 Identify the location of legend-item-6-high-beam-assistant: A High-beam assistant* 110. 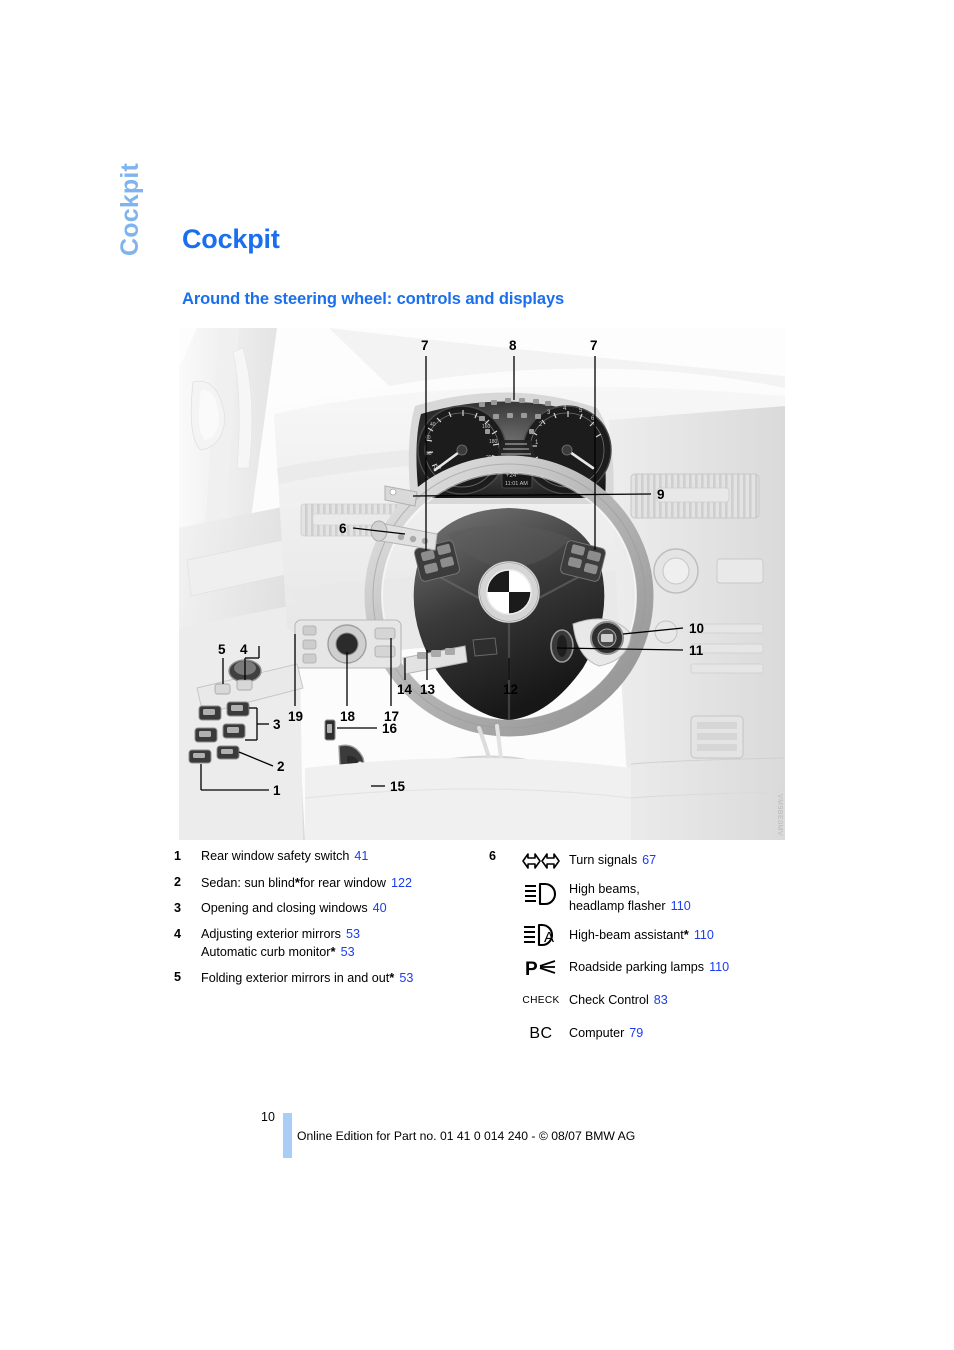
(639, 935).